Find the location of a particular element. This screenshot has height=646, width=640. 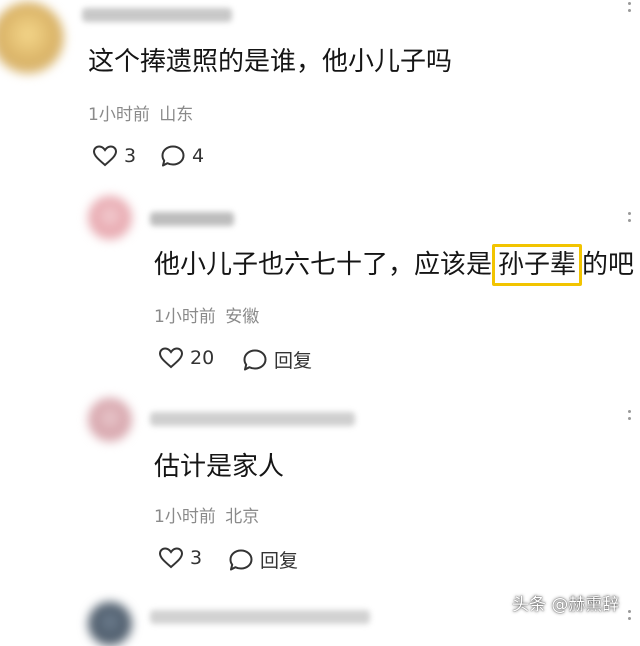

comment-location: 安徽 is located at coordinates (242, 317).